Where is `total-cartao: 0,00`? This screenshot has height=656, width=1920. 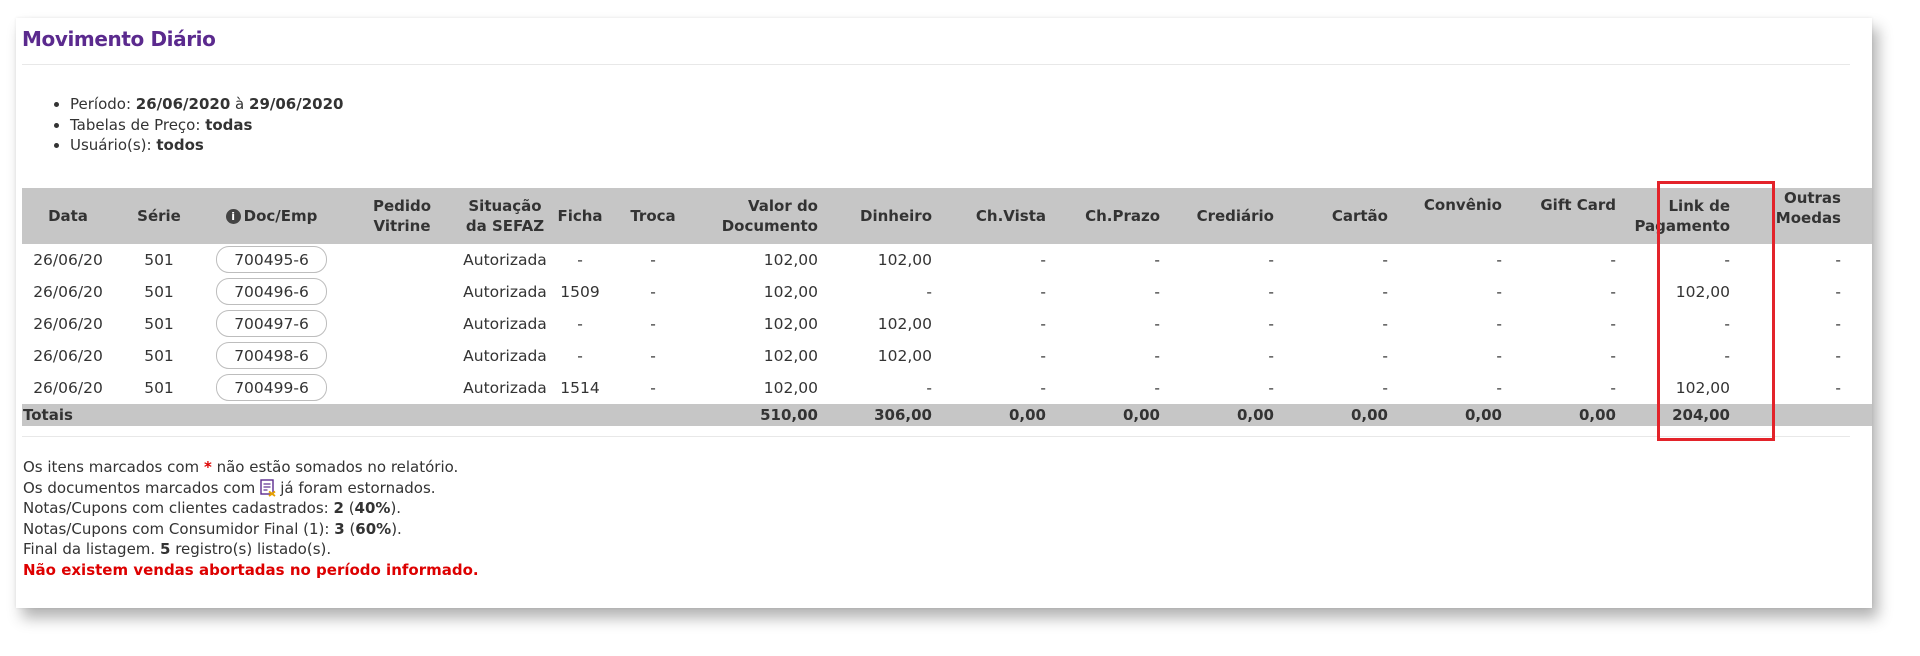 total-cartao: 0,00 is located at coordinates (1369, 415).